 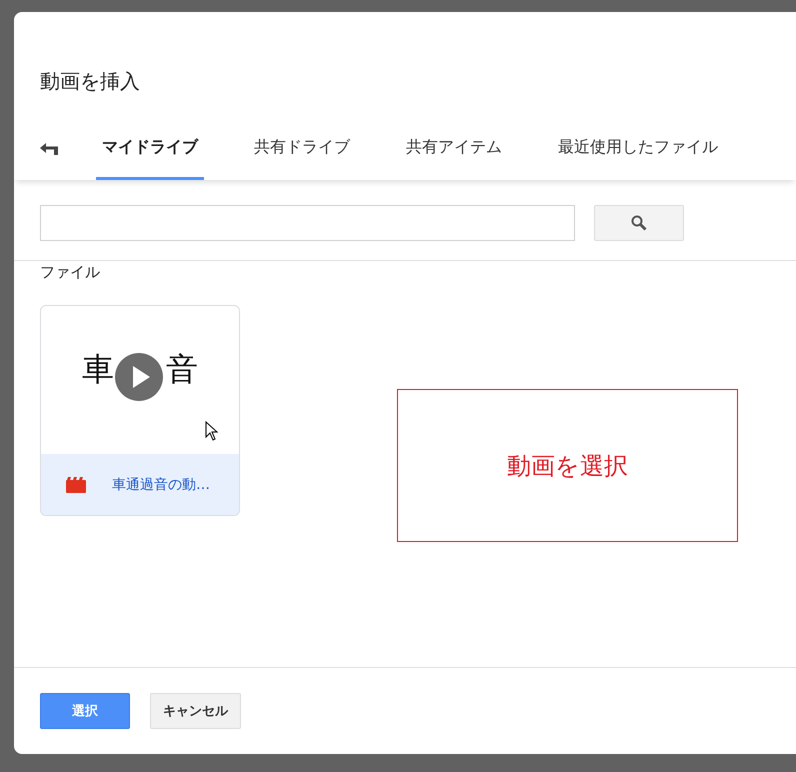 I want to click on section-label: ファイル, so click(x=70, y=272).